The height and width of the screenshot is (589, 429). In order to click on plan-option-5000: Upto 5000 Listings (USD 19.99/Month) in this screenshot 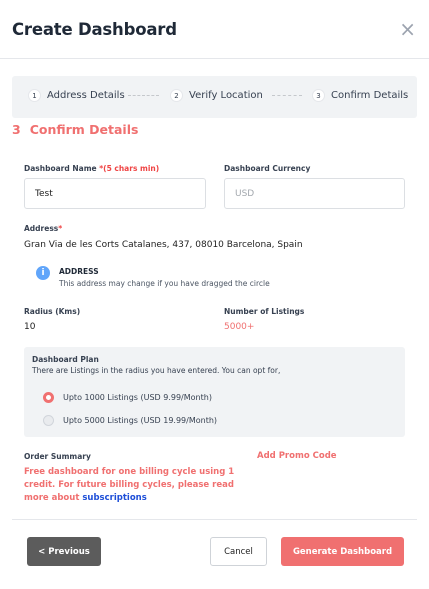, I will do `click(130, 420)`.